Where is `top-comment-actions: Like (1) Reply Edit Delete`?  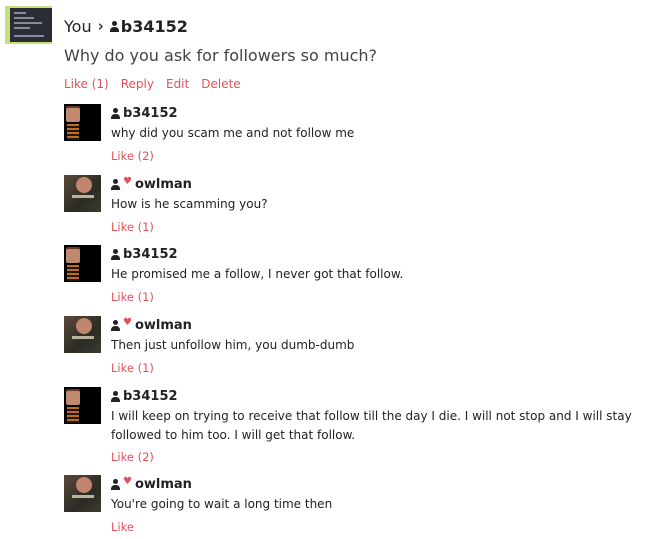
top-comment-actions: Like (1) Reply Edit Delete is located at coordinates (152, 84).